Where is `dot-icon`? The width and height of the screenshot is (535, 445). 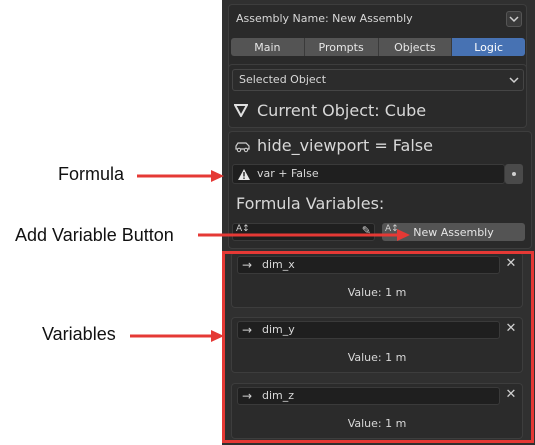 dot-icon is located at coordinates (514, 174).